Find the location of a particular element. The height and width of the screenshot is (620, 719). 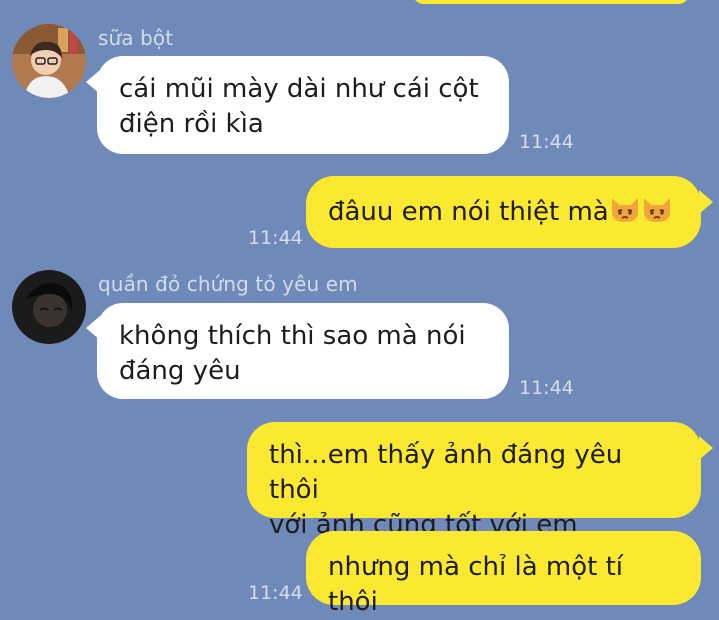

previous-message-bubble is located at coordinates (551, 2).